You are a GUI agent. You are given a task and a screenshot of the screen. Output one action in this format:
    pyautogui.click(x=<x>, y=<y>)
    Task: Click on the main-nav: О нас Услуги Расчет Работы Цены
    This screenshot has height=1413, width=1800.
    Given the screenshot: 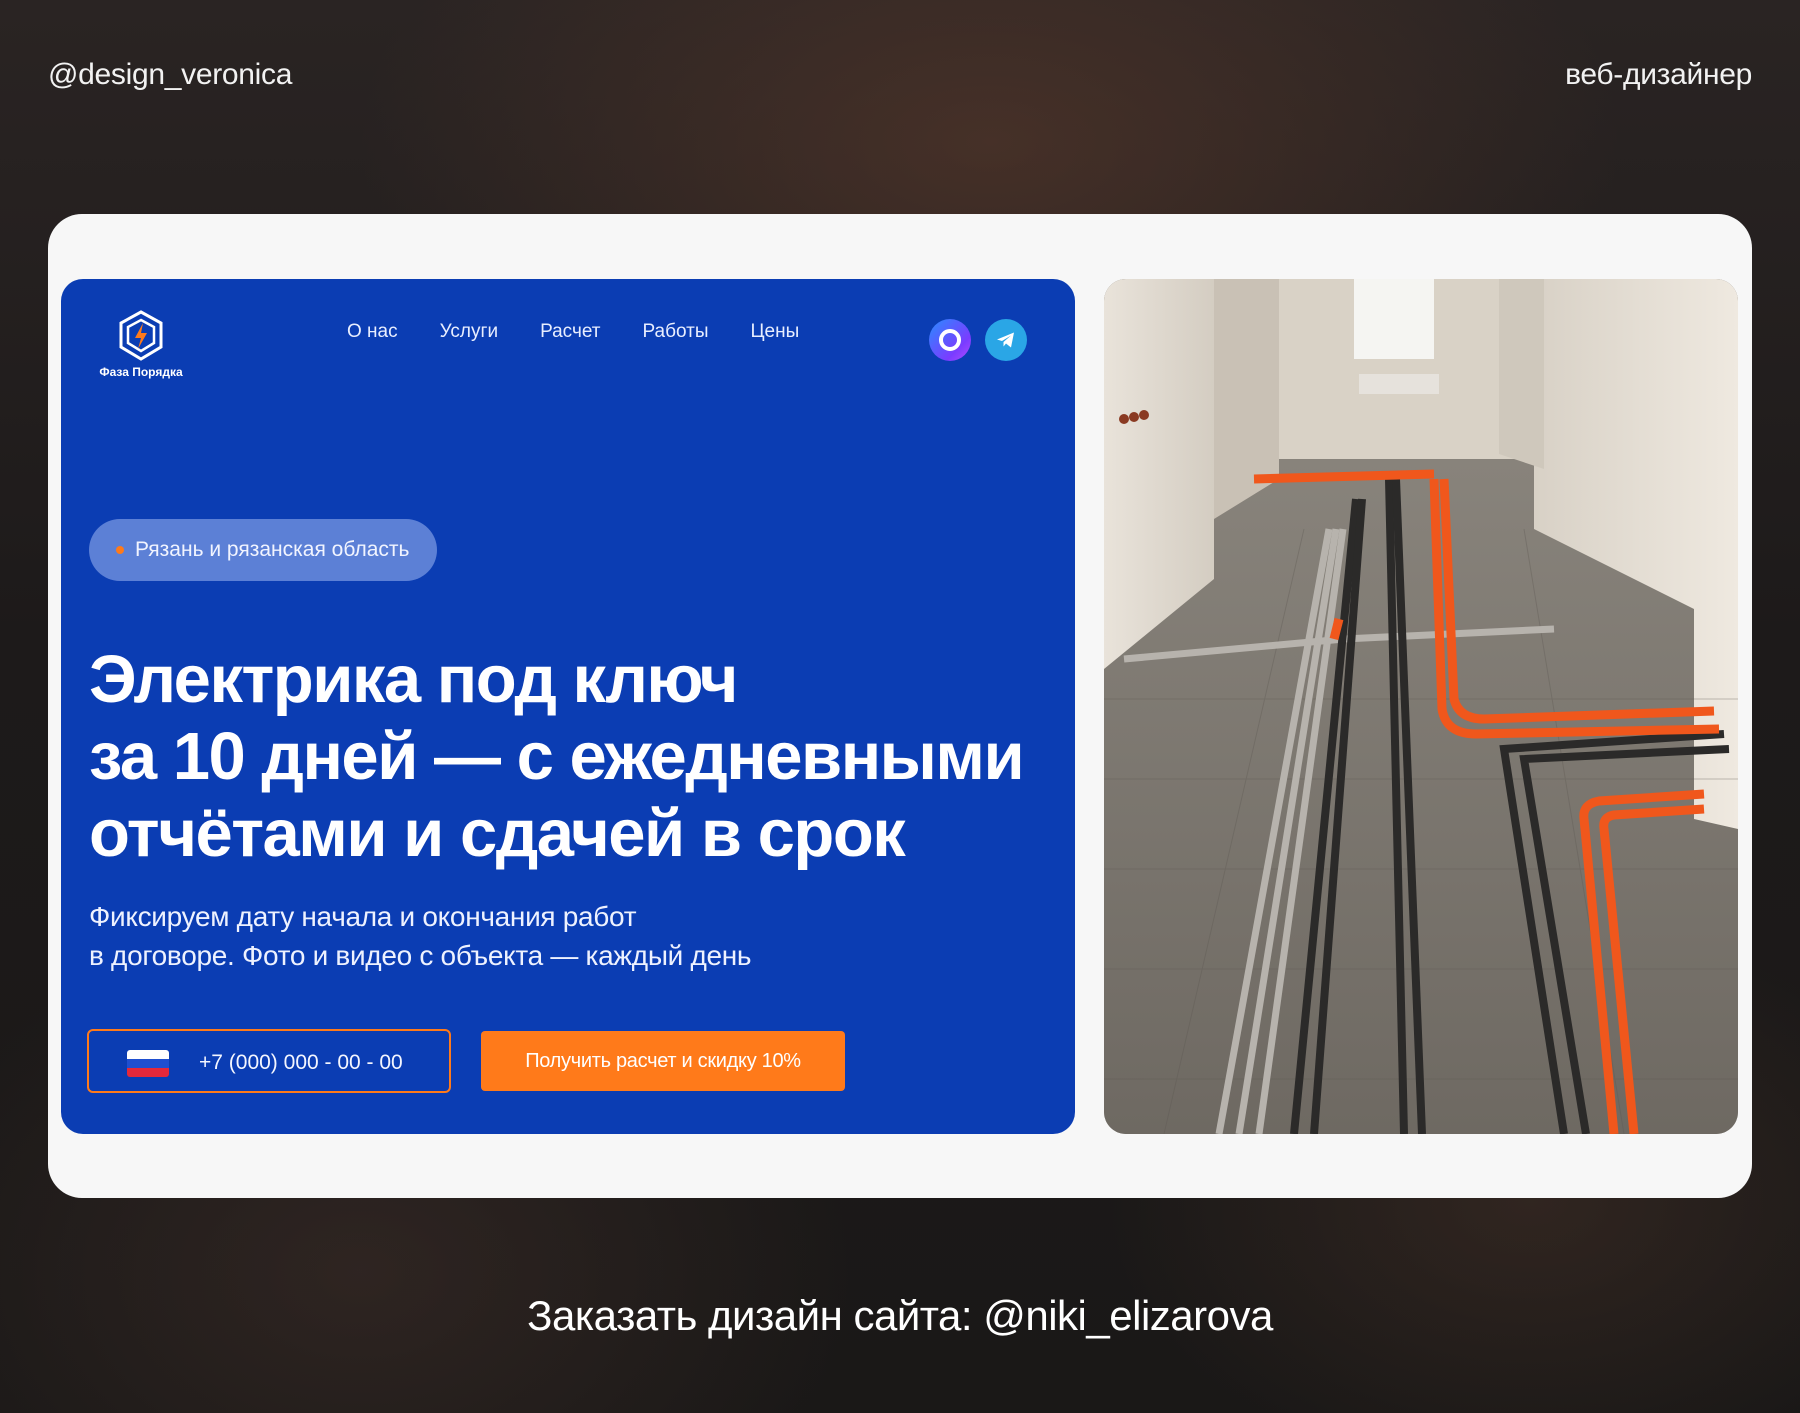 What is the action you would take?
    pyautogui.click(x=573, y=332)
    